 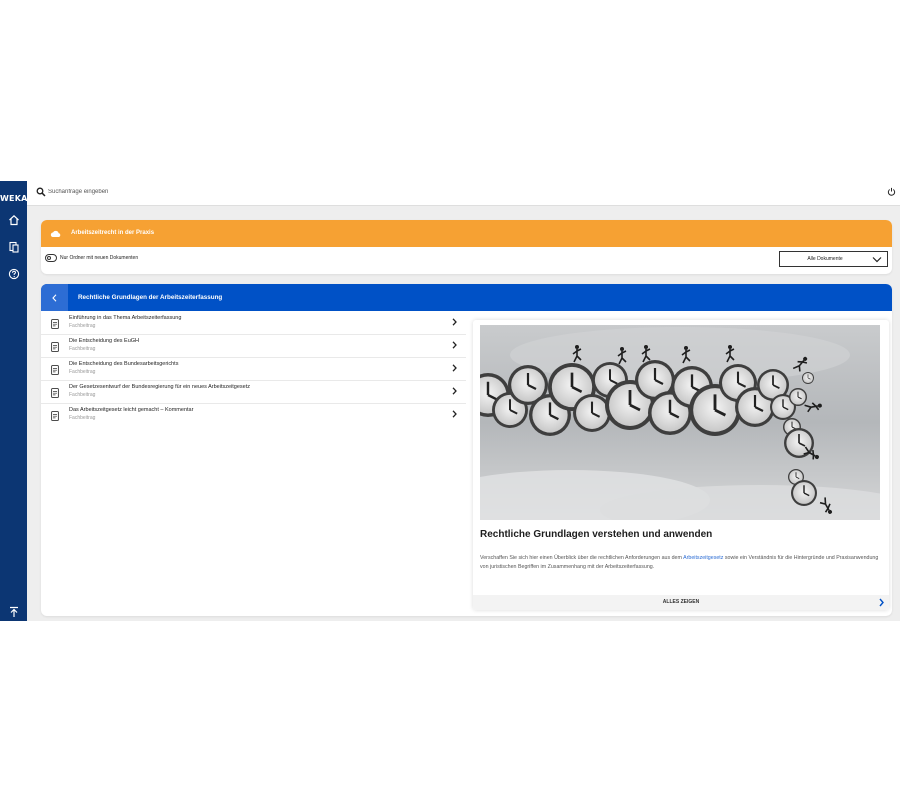 I want to click on chevron-down-icon, so click(x=877, y=260).